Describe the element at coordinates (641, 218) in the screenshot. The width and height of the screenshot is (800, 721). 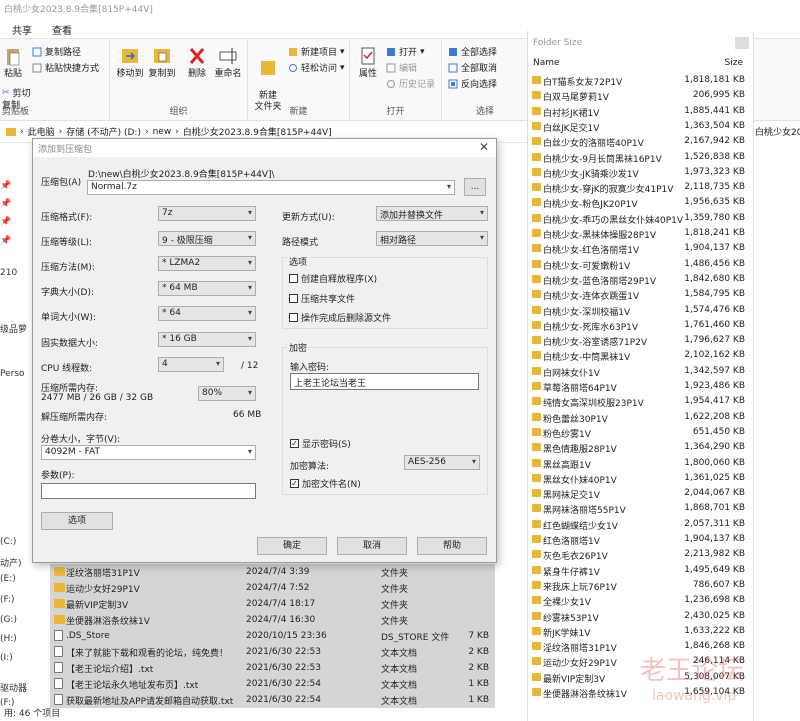
I see `folder-size-row: 白桃少女-乖巧の黑丝女仆妹40P1V 1,359,780 KB` at that location.